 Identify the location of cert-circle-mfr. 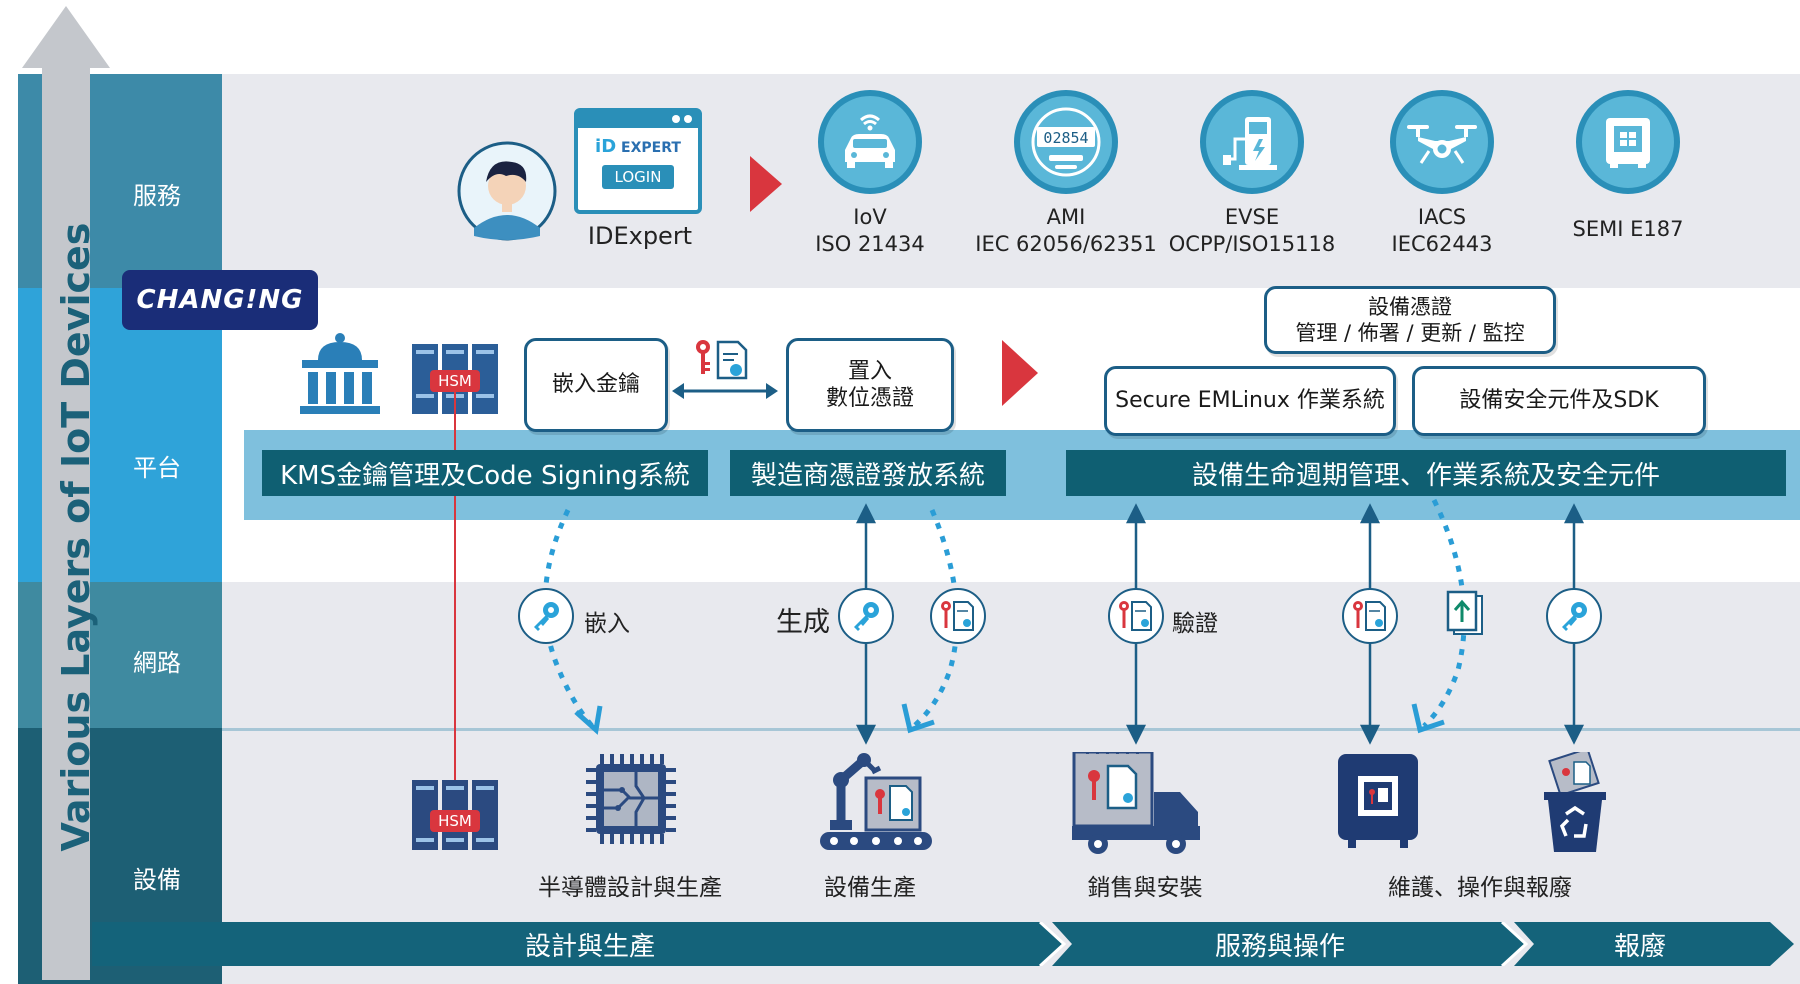
(958, 616).